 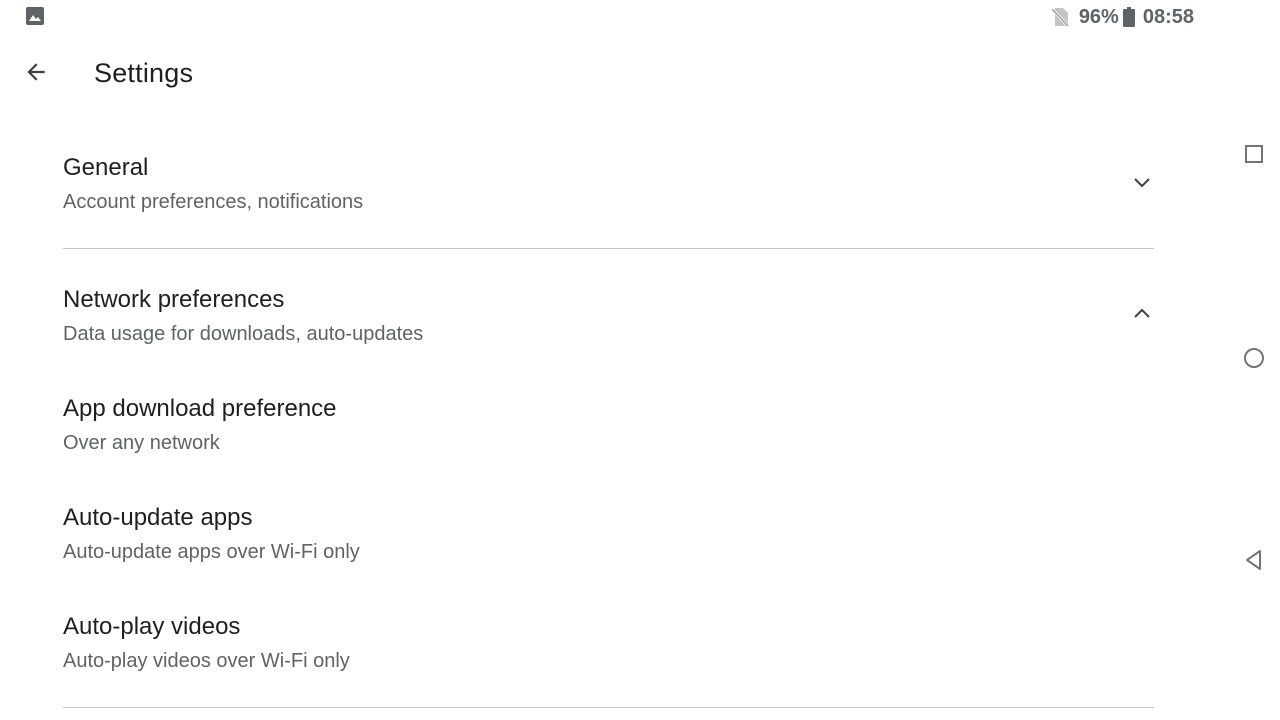 What do you see at coordinates (152, 626) in the screenshot?
I see `setting-title: Auto-play videos` at bounding box center [152, 626].